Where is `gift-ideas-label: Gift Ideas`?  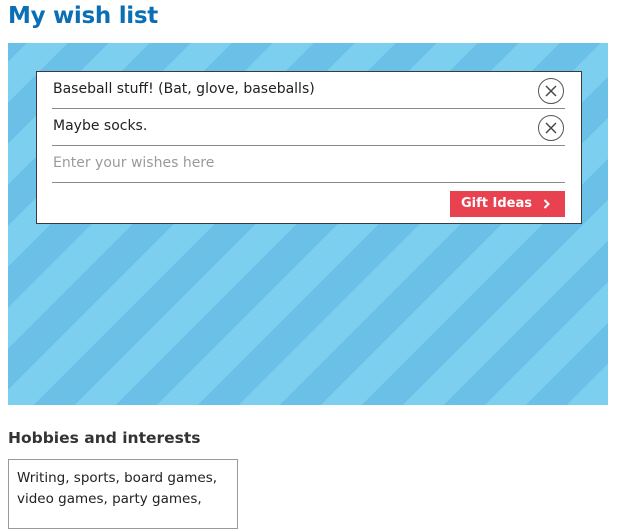 gift-ideas-label: Gift Ideas is located at coordinates (496, 203).